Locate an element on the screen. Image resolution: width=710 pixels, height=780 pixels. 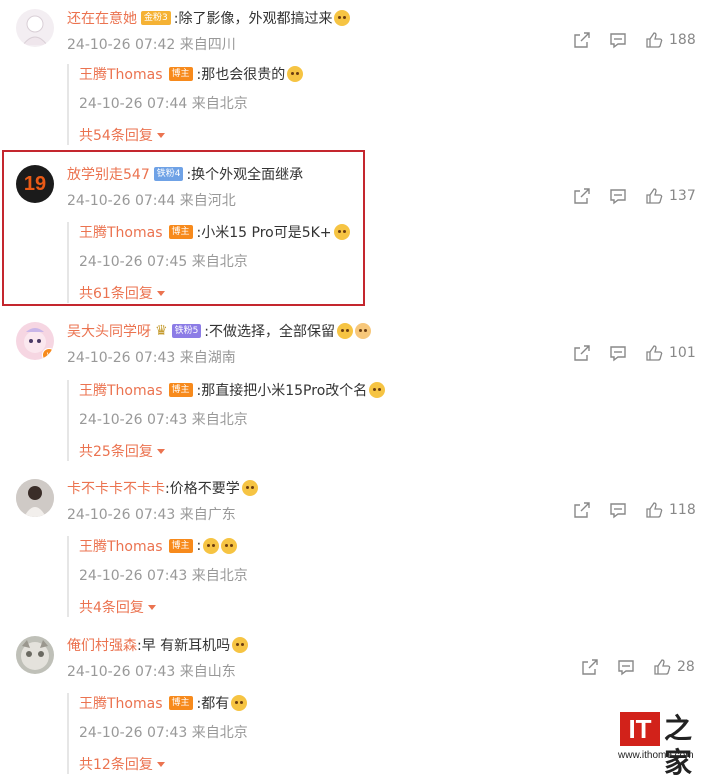
victory-hand-icon is located at coordinates (363, 331).